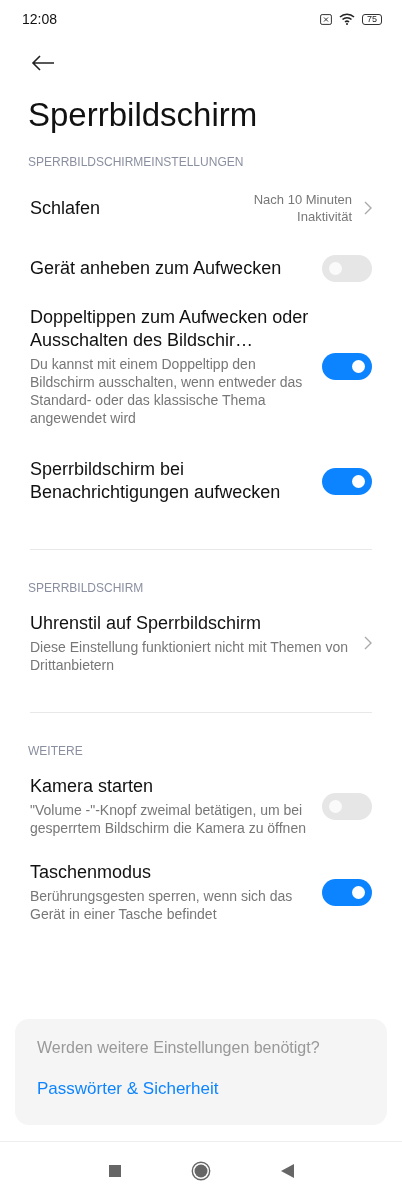 The height and width of the screenshot is (1200, 402). I want to click on setting-value: Nach 10 Minuten Inaktivität, so click(302, 208).